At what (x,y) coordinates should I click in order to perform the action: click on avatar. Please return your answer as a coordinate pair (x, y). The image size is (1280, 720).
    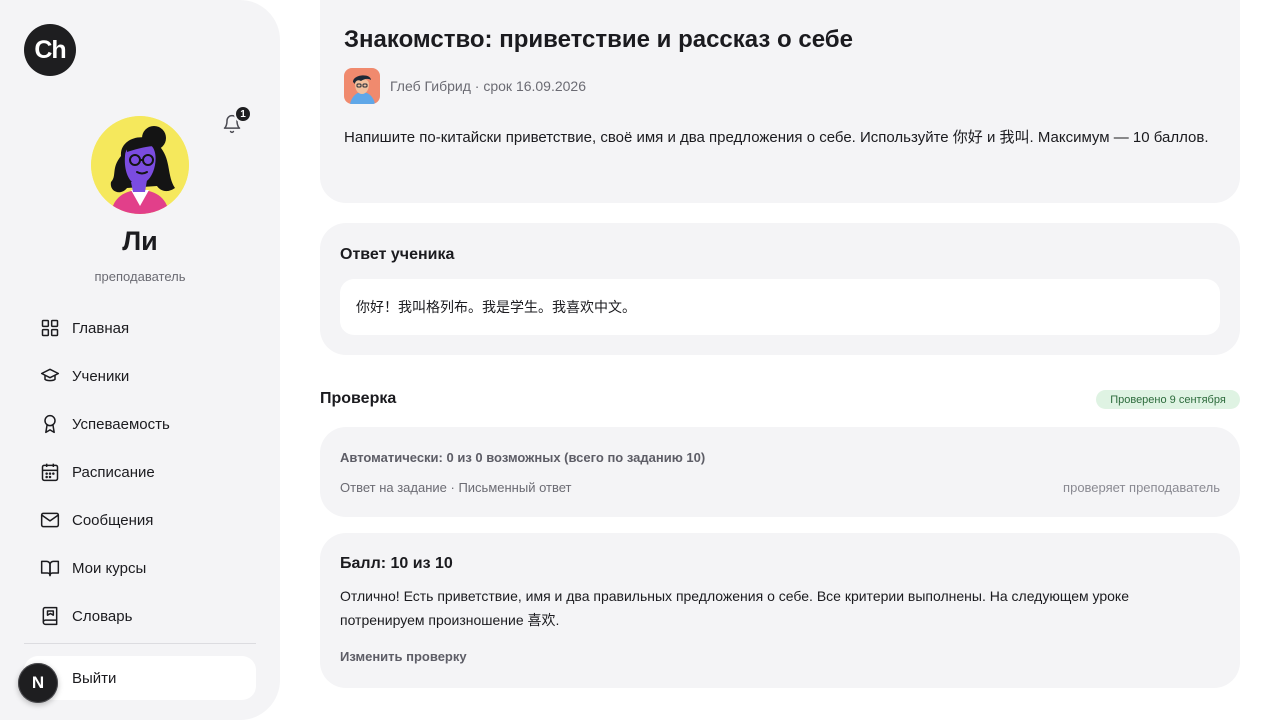
    Looking at the image, I should click on (140, 165).